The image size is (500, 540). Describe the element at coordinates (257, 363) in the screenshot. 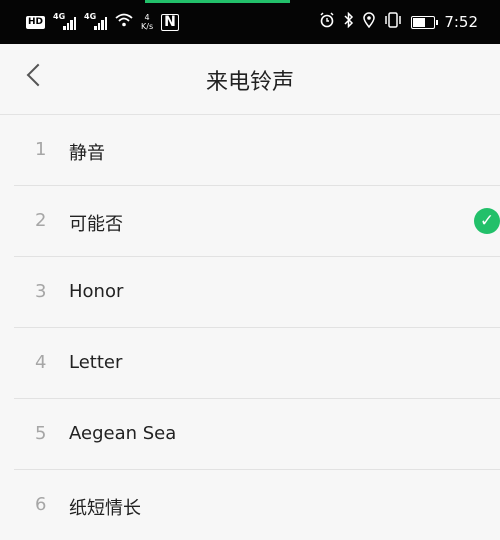

I see `ringtone-item: 4 Letter` at that location.